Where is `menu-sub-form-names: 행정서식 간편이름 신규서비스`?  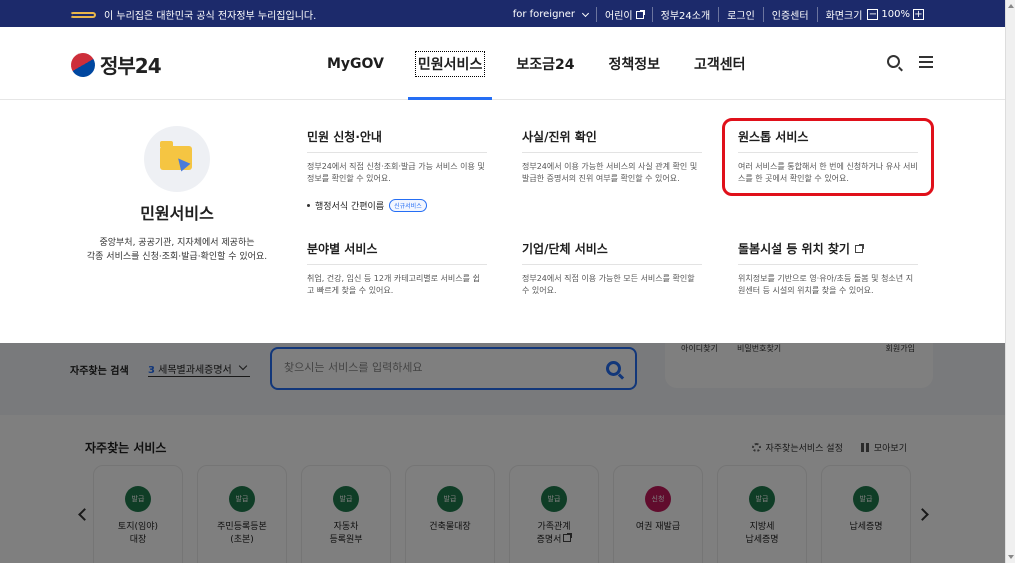 menu-sub-form-names: 행정서식 간편이름 신규서비스 is located at coordinates (397, 205).